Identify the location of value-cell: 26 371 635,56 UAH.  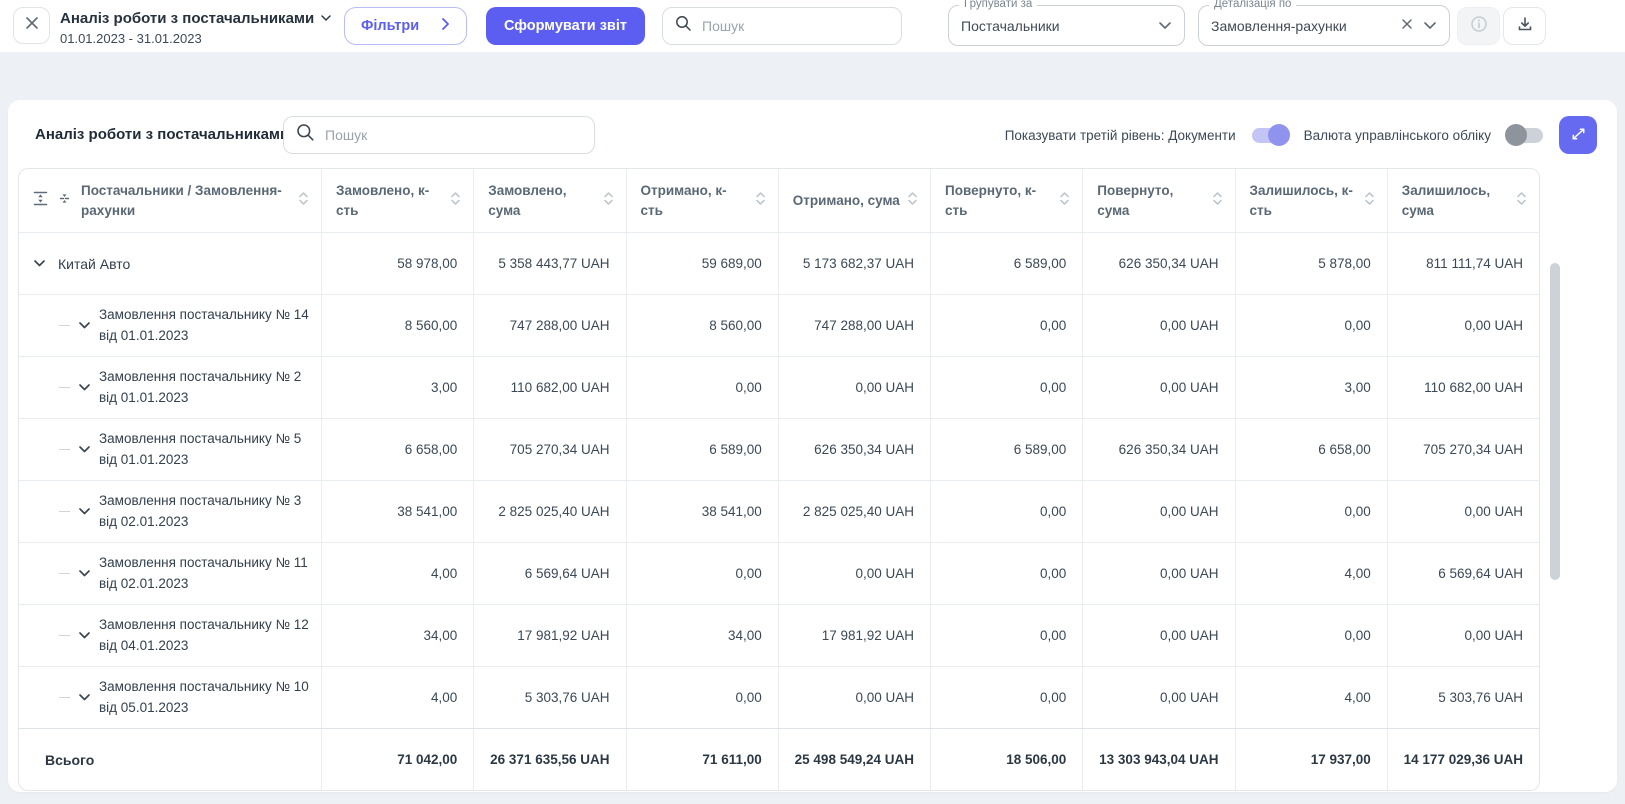
(549, 759).